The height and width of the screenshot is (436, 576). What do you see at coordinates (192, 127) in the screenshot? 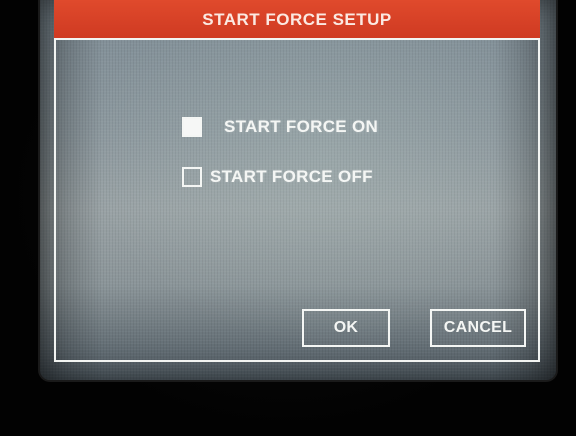
I see `checkbox-checked-icon` at bounding box center [192, 127].